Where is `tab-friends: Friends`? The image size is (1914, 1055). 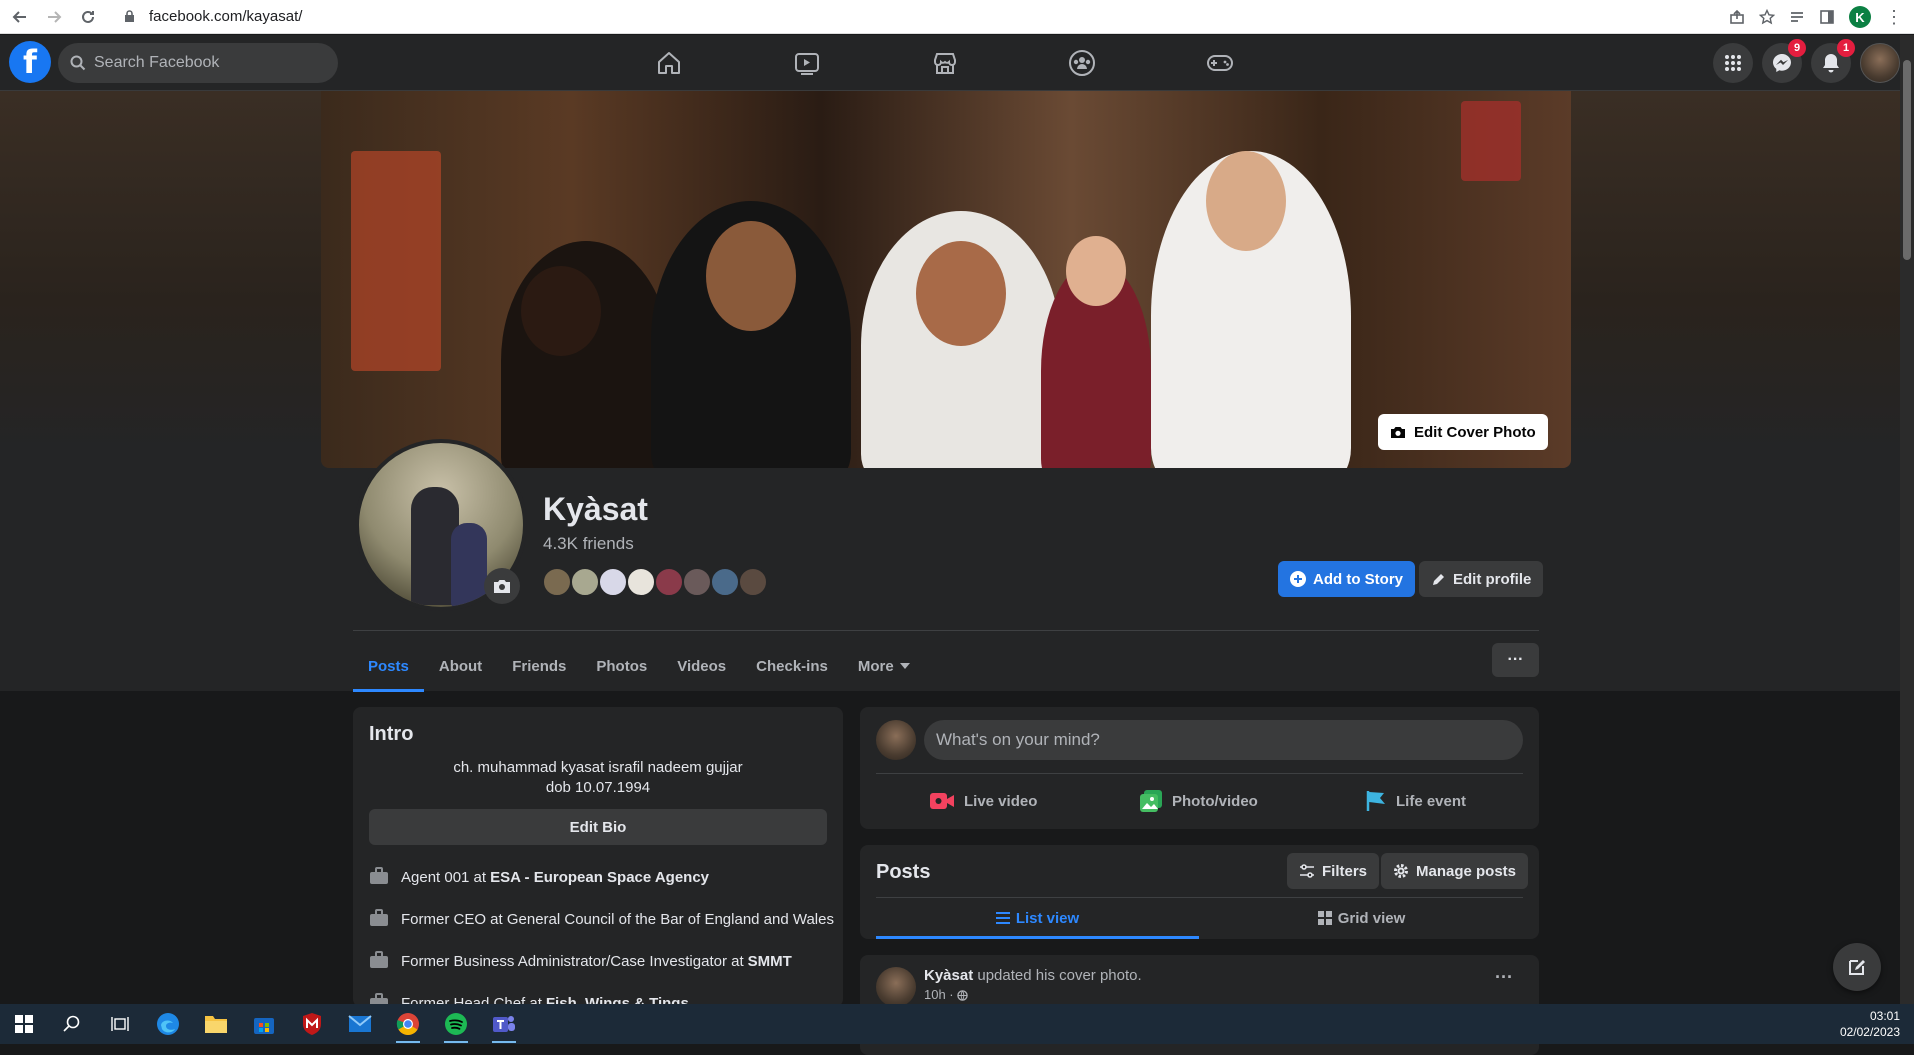 tab-friends: Friends is located at coordinates (539, 666).